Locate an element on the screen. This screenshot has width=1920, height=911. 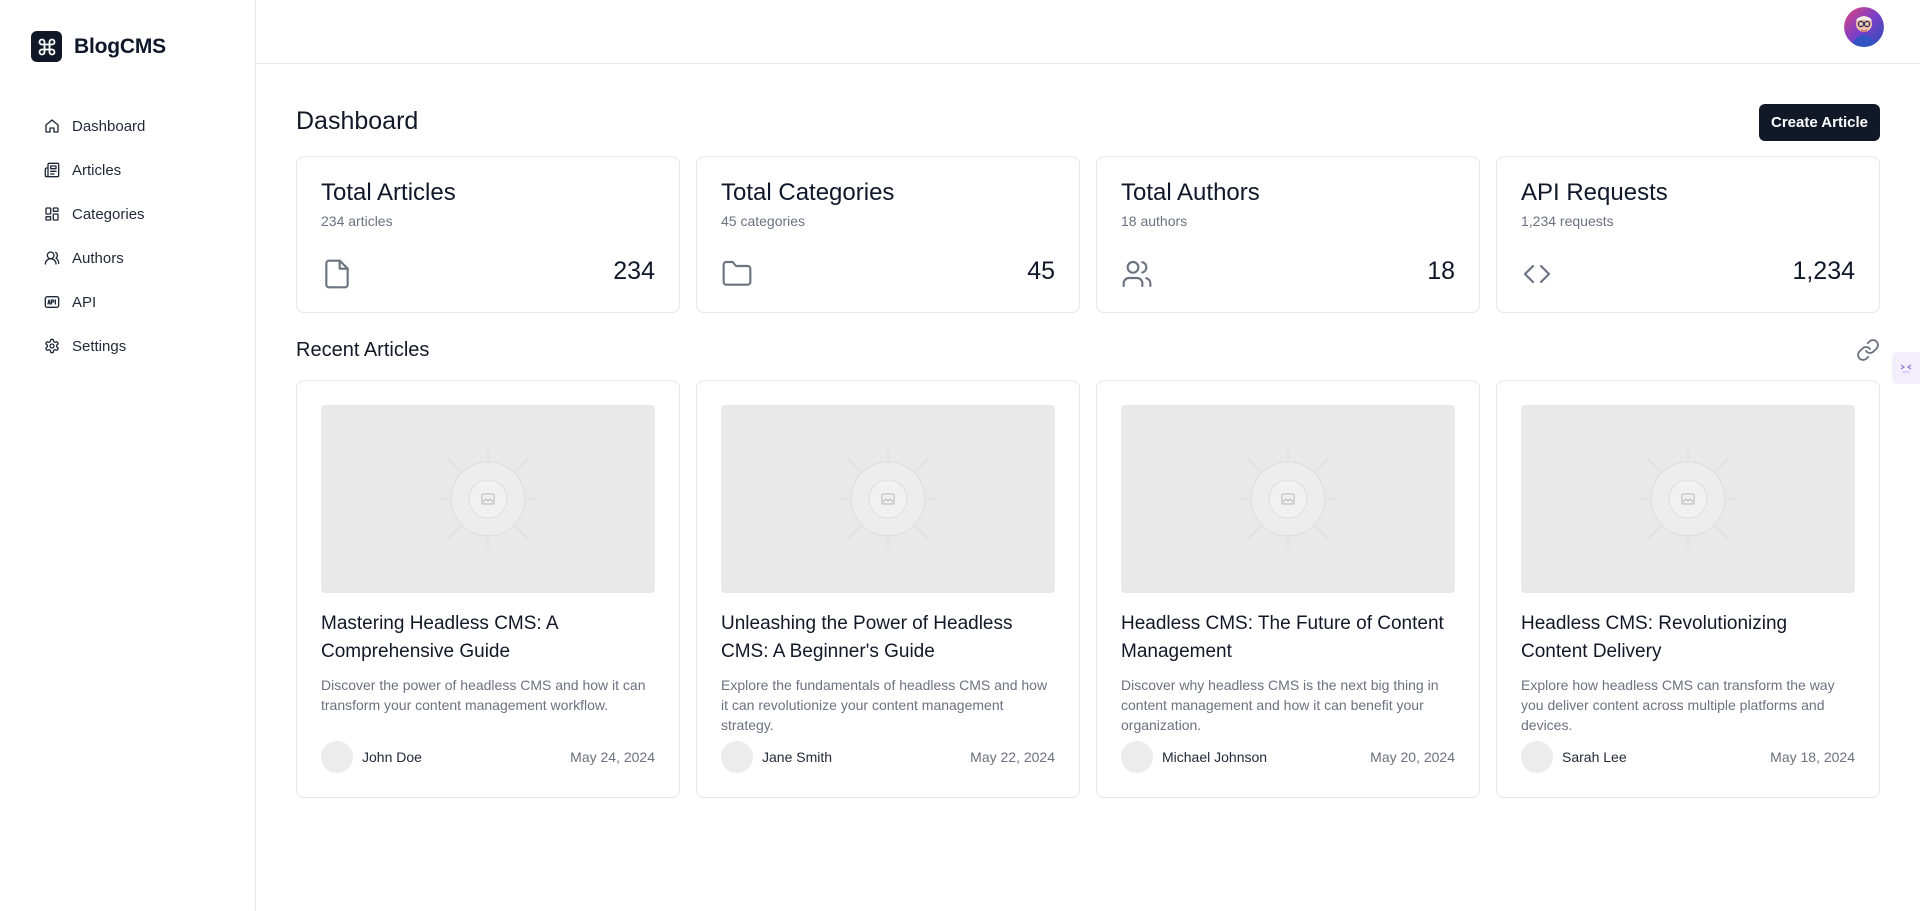
article-footer: Sarah Lee May 18, 2024 is located at coordinates (1688, 757).